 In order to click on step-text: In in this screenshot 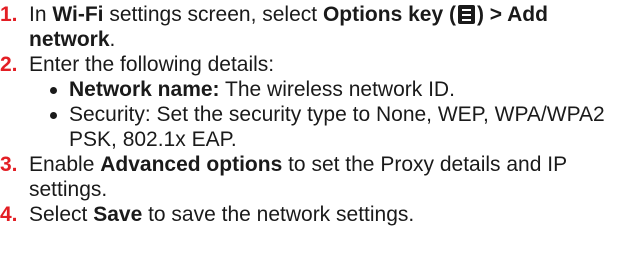, I will do `click(41, 14)`.